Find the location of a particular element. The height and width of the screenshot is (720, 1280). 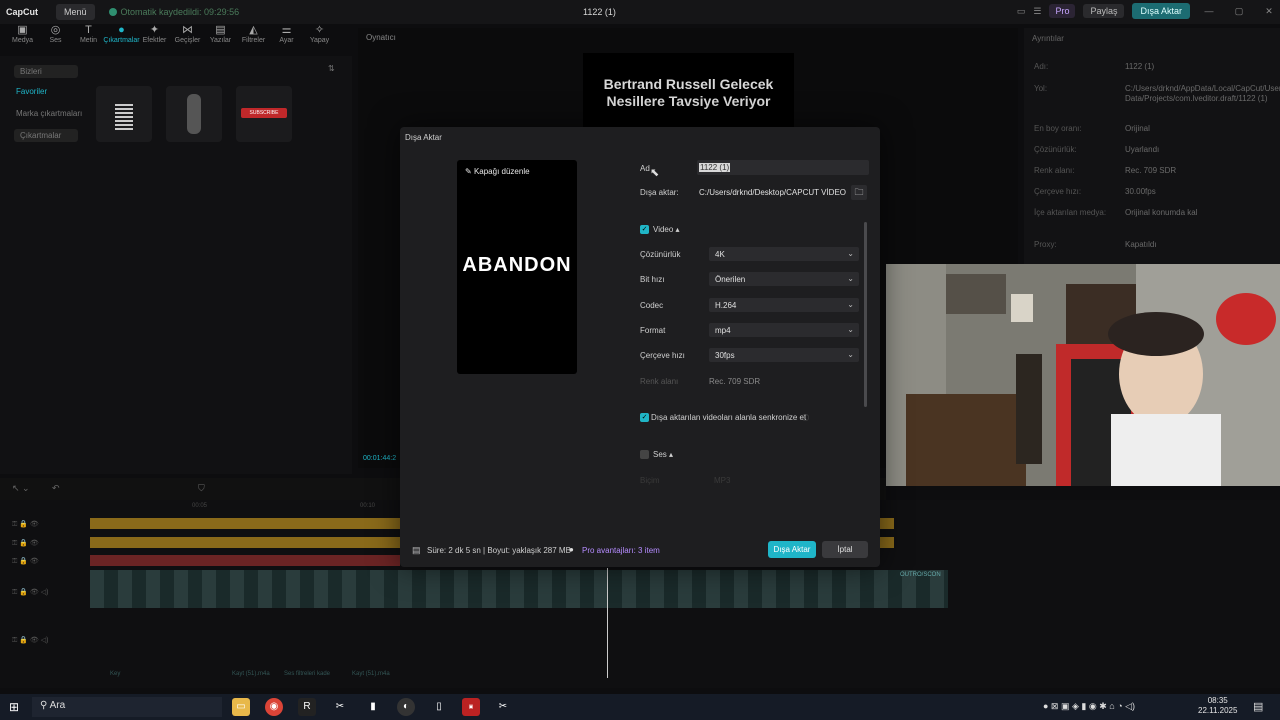

favorites-link: Favoriler is located at coordinates (31, 91).